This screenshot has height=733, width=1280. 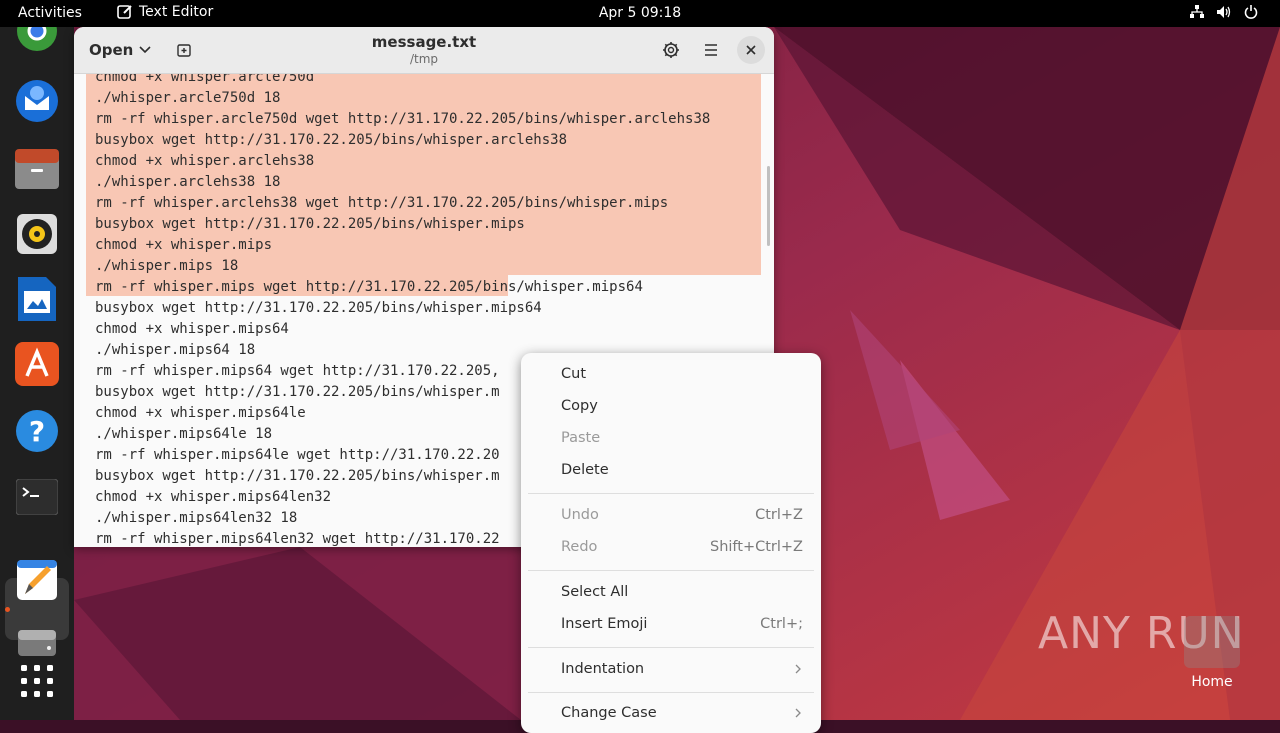 I want to click on menu-item-redo: Redo Shift+Ctrl+Z, so click(x=671, y=547).